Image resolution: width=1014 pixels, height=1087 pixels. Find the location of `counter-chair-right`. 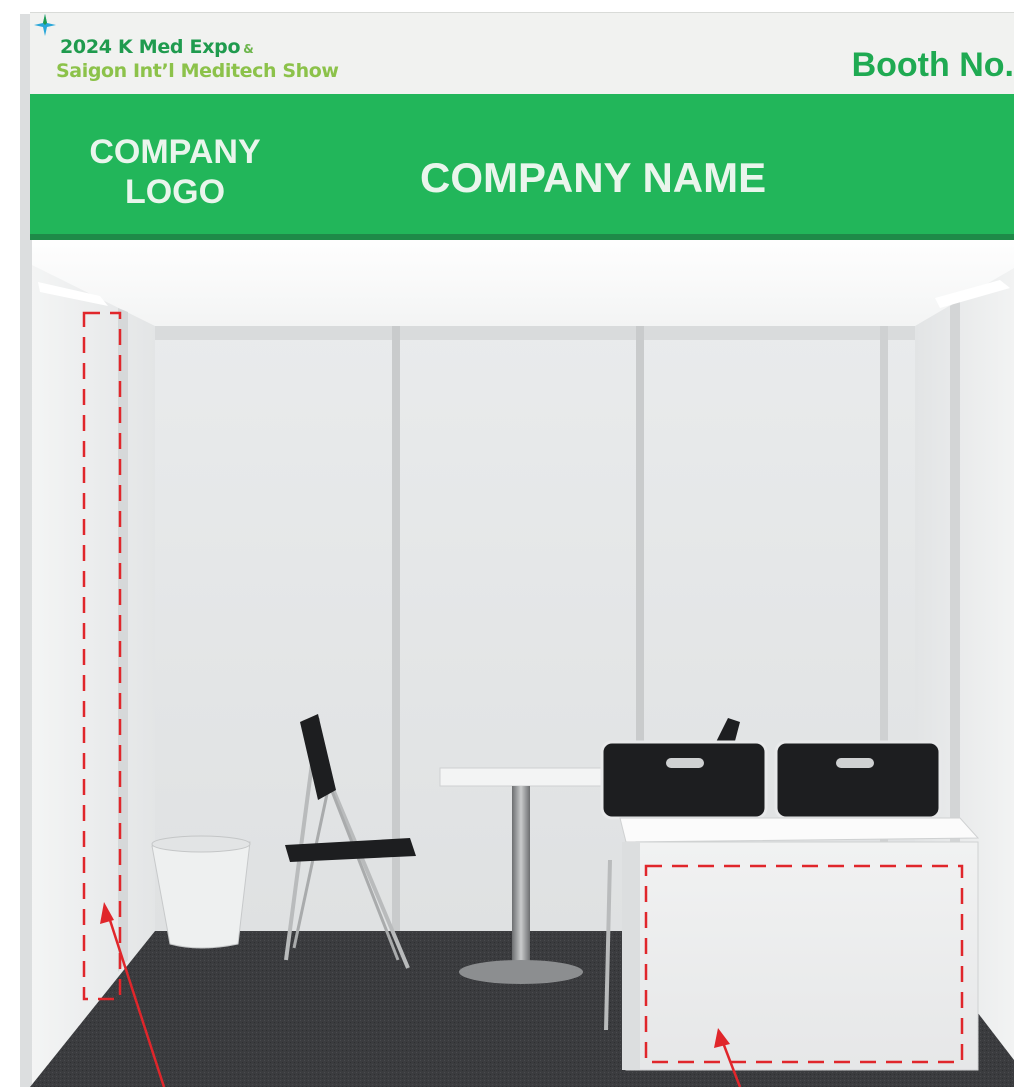

counter-chair-right is located at coordinates (858, 780).